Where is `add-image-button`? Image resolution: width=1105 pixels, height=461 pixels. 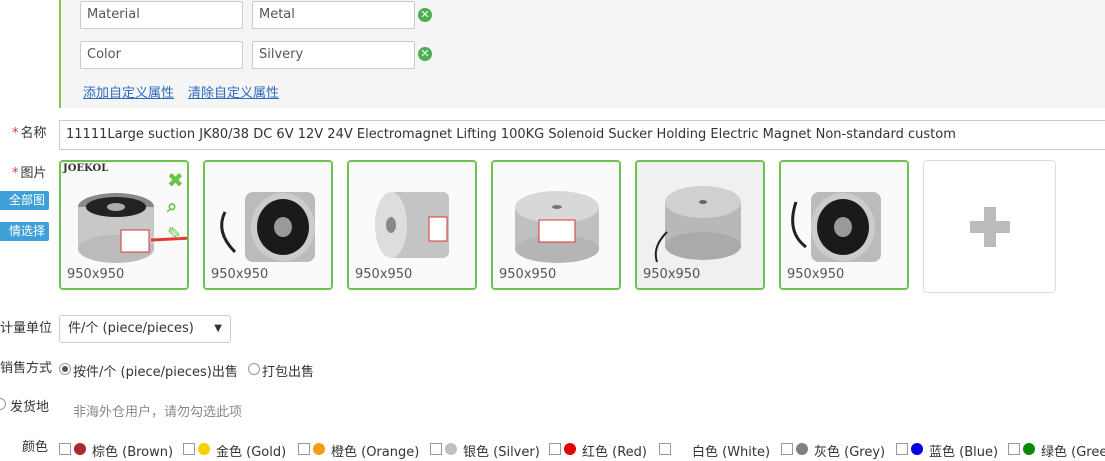
add-image-button is located at coordinates (989, 226).